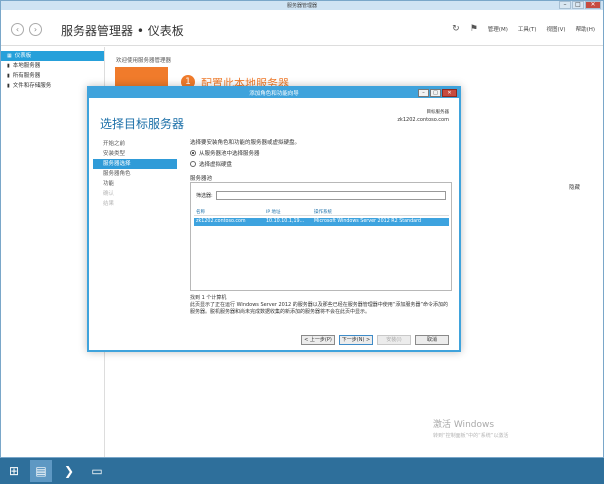 This screenshot has height=484, width=604. Describe the element at coordinates (449, 93) in the screenshot. I see `wizard-close-button: ✕` at that location.